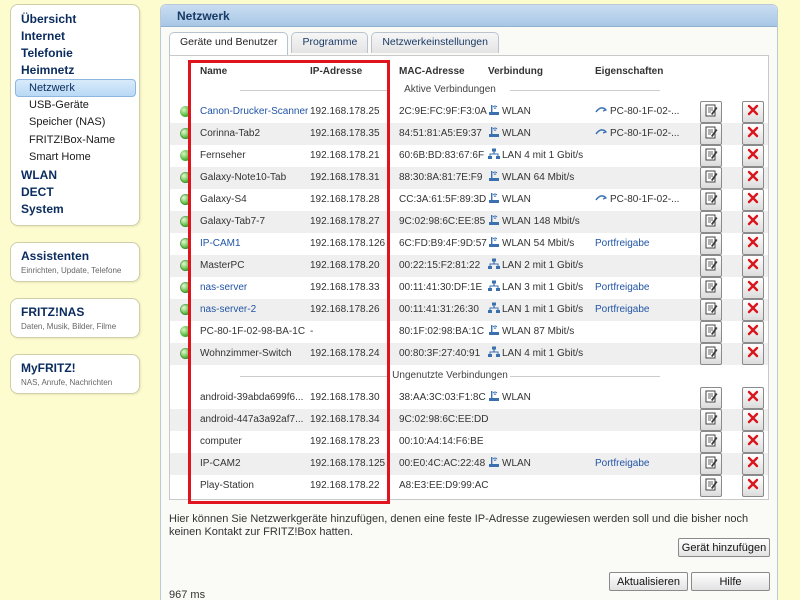 This screenshot has width=800, height=600. I want to click on device-name: MasterPC, so click(222, 265).